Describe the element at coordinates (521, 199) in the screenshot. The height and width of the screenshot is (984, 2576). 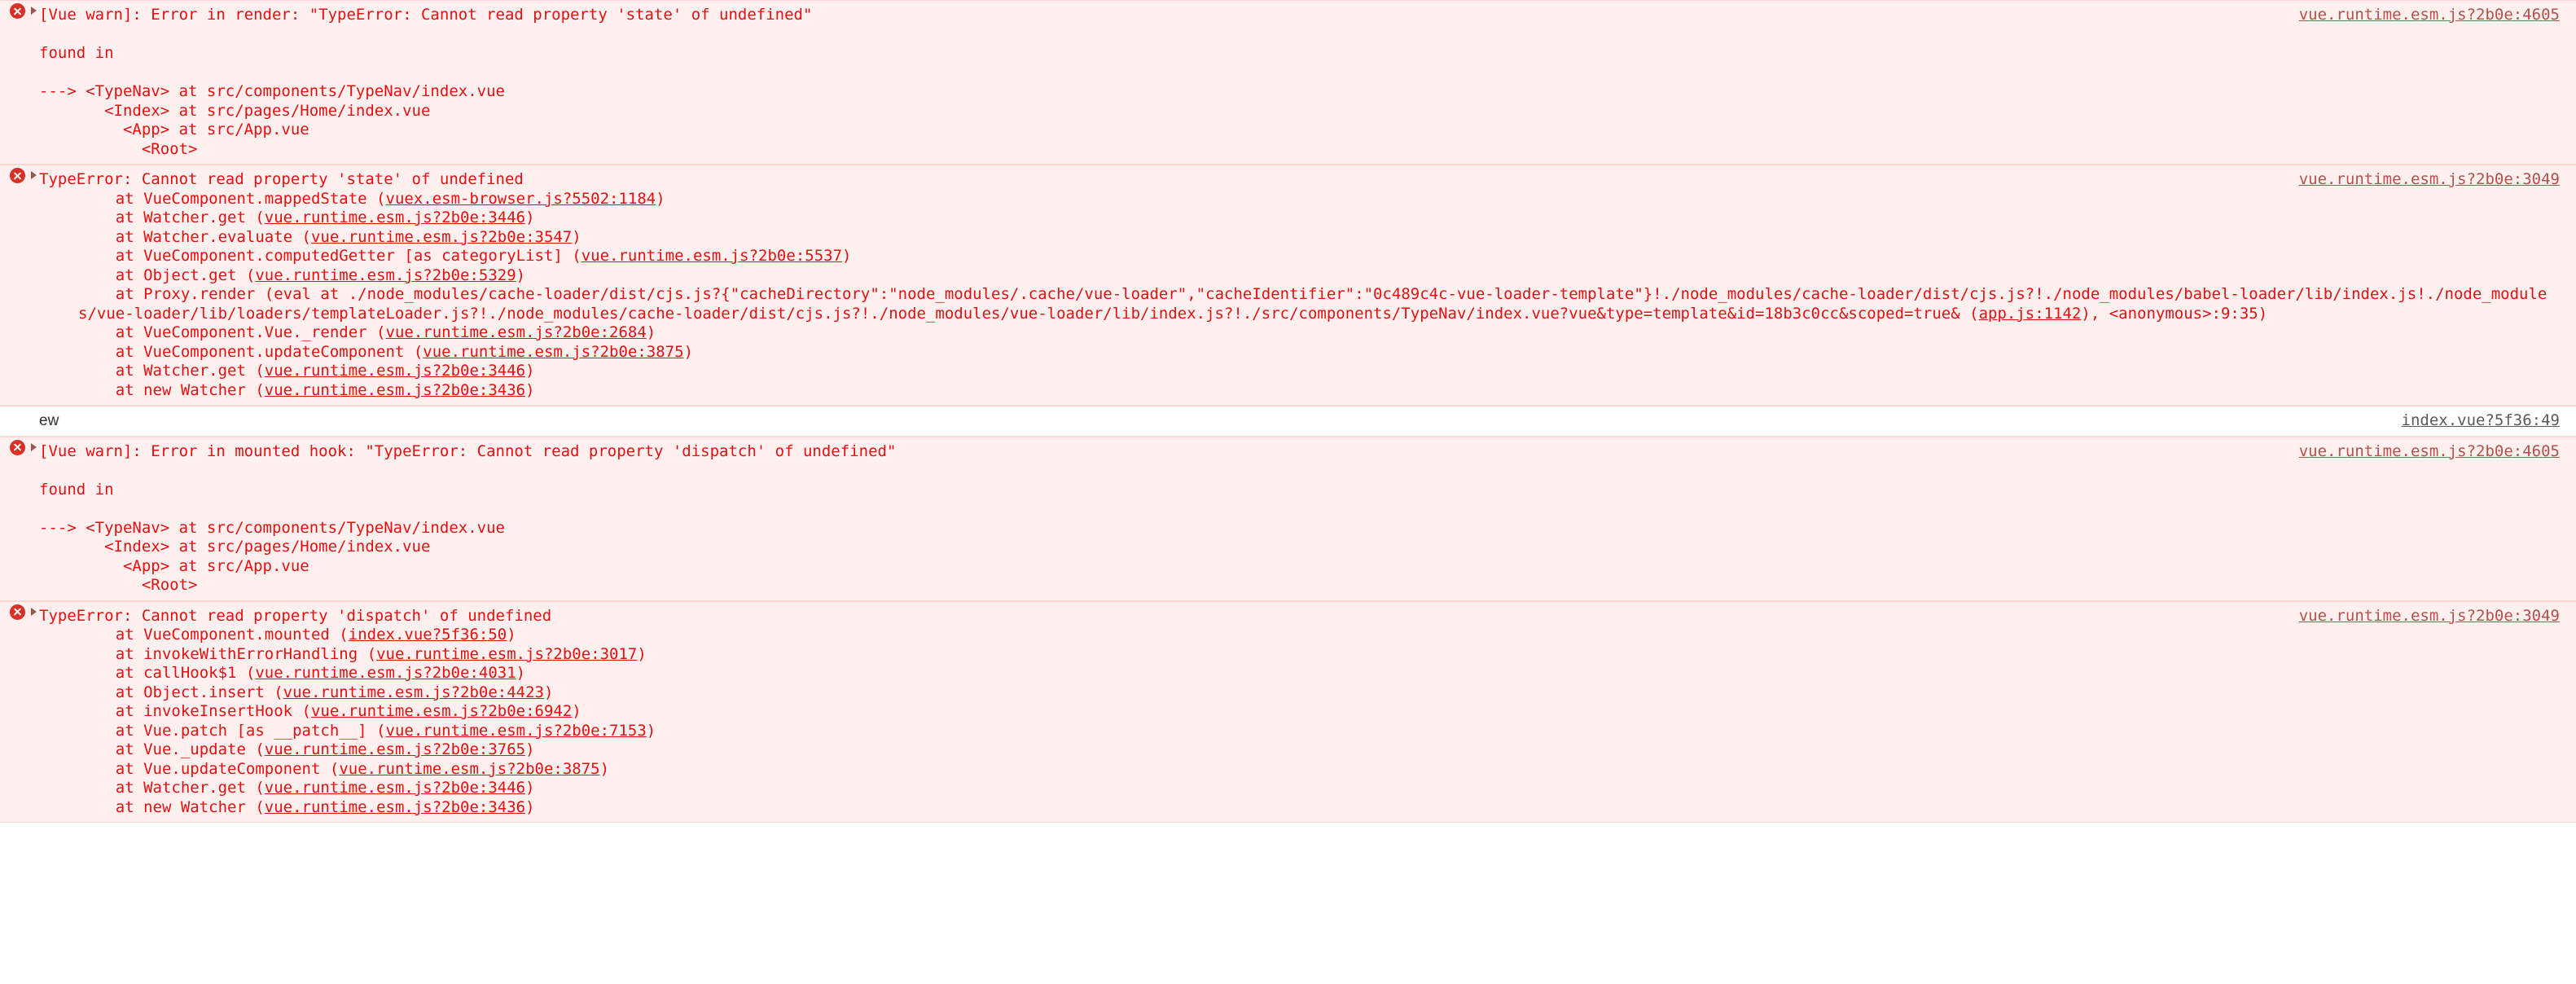
I see `stack-frame-source-link: vuex.esm-browser.js?5502:1184` at that location.